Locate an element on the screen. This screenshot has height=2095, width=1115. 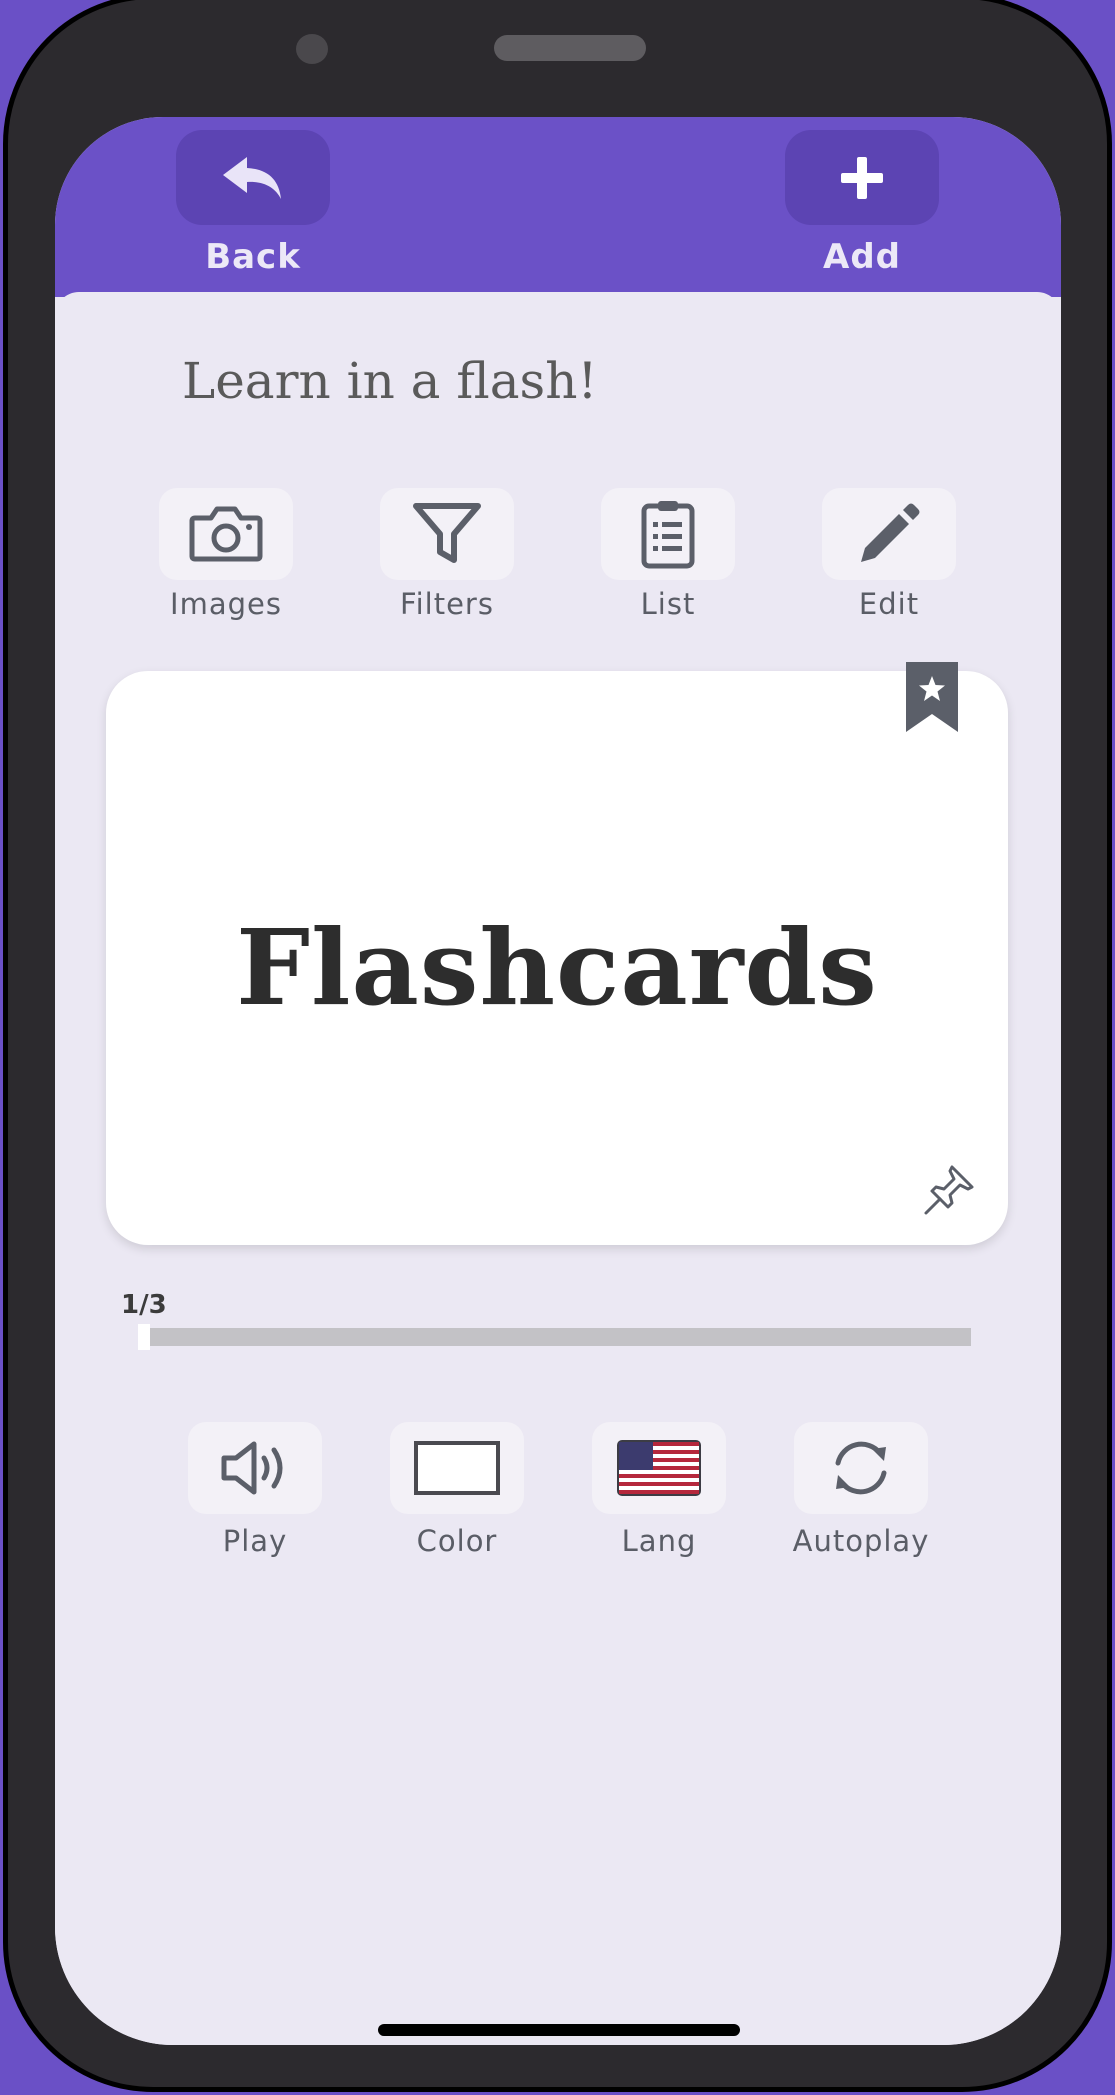
camera-icon is located at coordinates (226, 534).